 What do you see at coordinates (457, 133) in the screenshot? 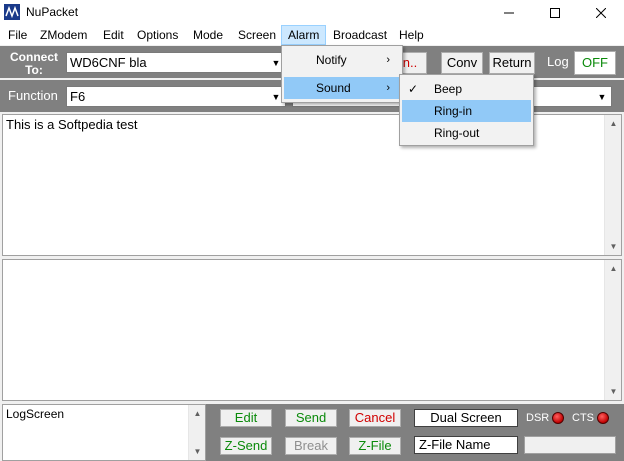
I see `ringout-label: Ring-out` at bounding box center [457, 133].